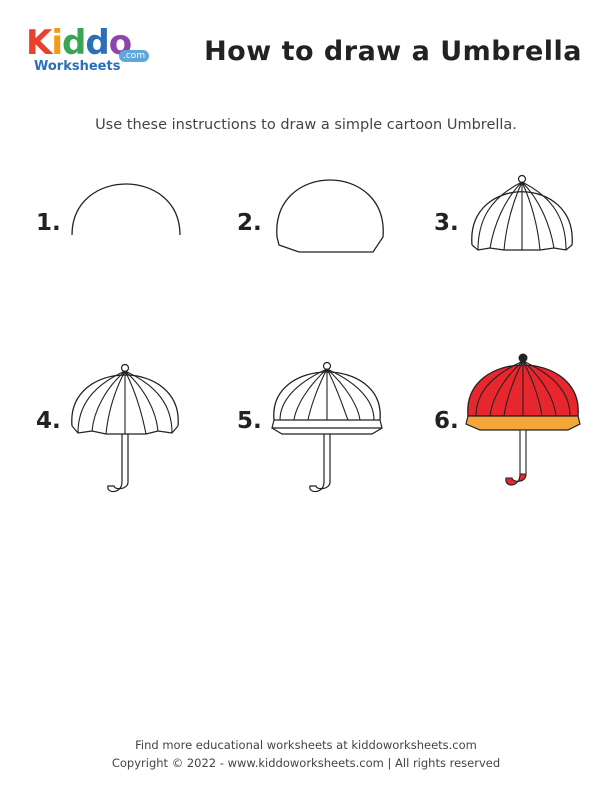 The image size is (612, 792). What do you see at coordinates (125, 428) in the screenshot?
I see `step-4-drawing` at bounding box center [125, 428].